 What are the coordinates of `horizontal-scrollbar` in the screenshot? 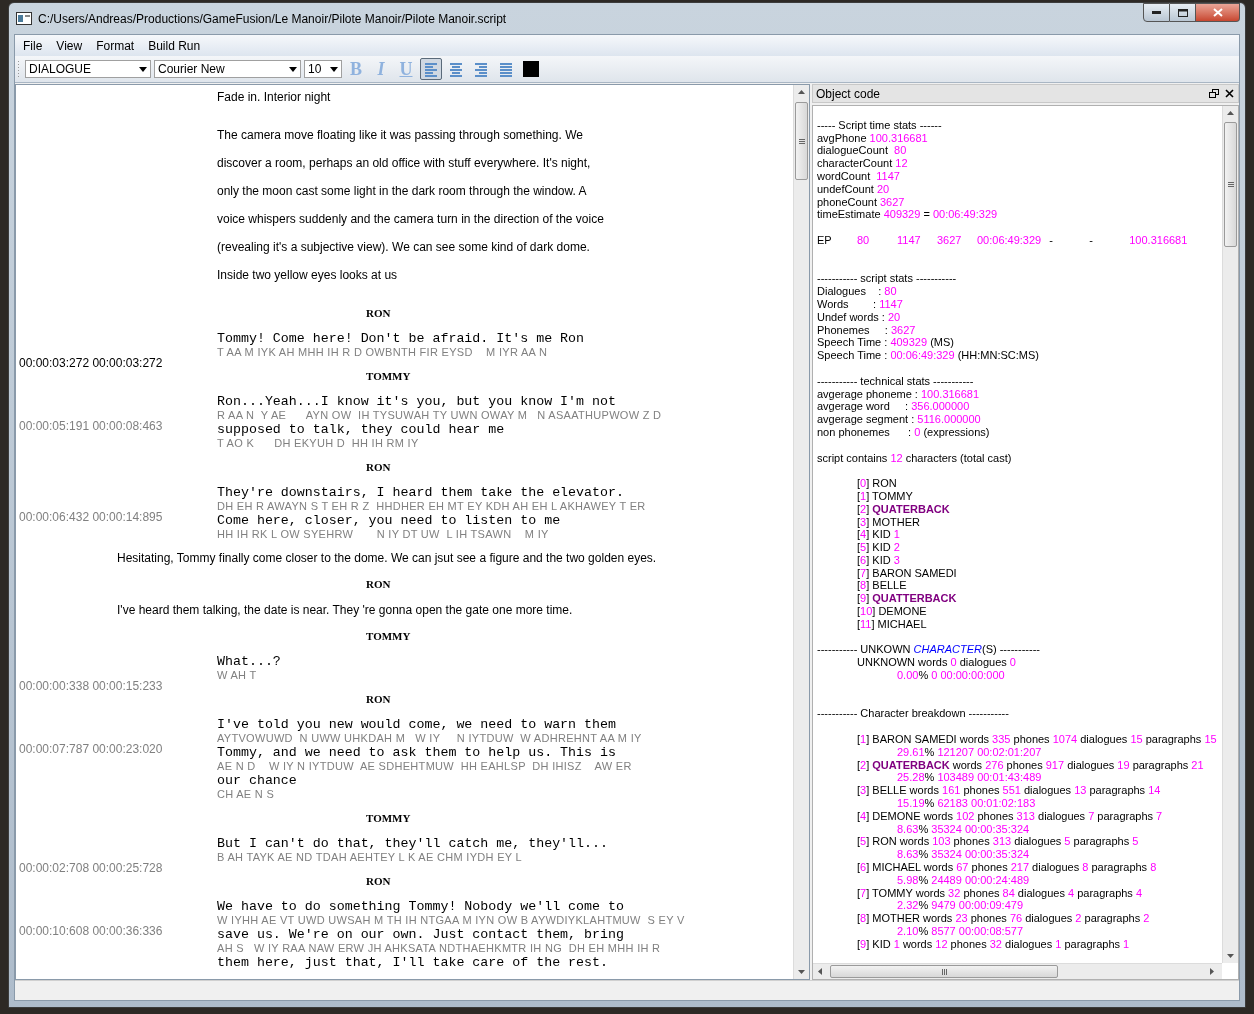 It's located at (1017, 971).